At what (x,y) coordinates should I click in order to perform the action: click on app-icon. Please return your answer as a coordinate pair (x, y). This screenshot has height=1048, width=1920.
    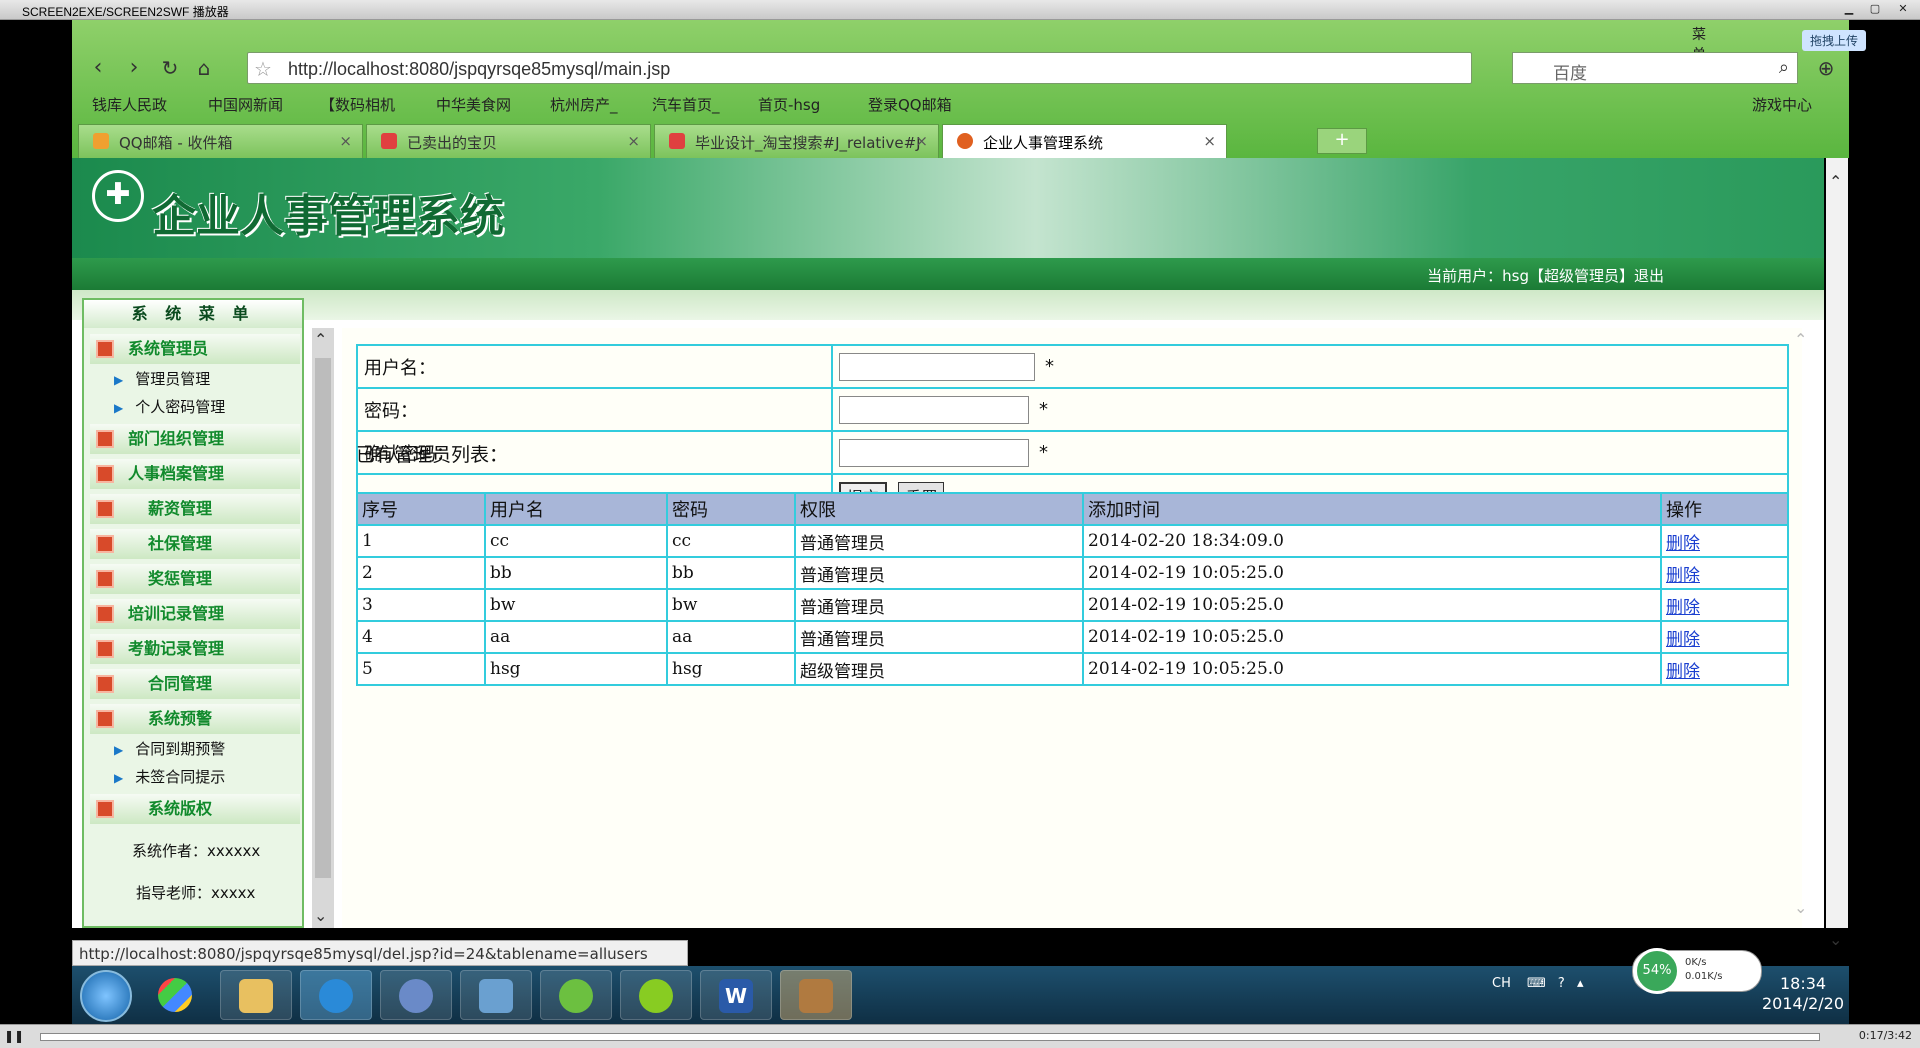
    Looking at the image, I should click on (576, 996).